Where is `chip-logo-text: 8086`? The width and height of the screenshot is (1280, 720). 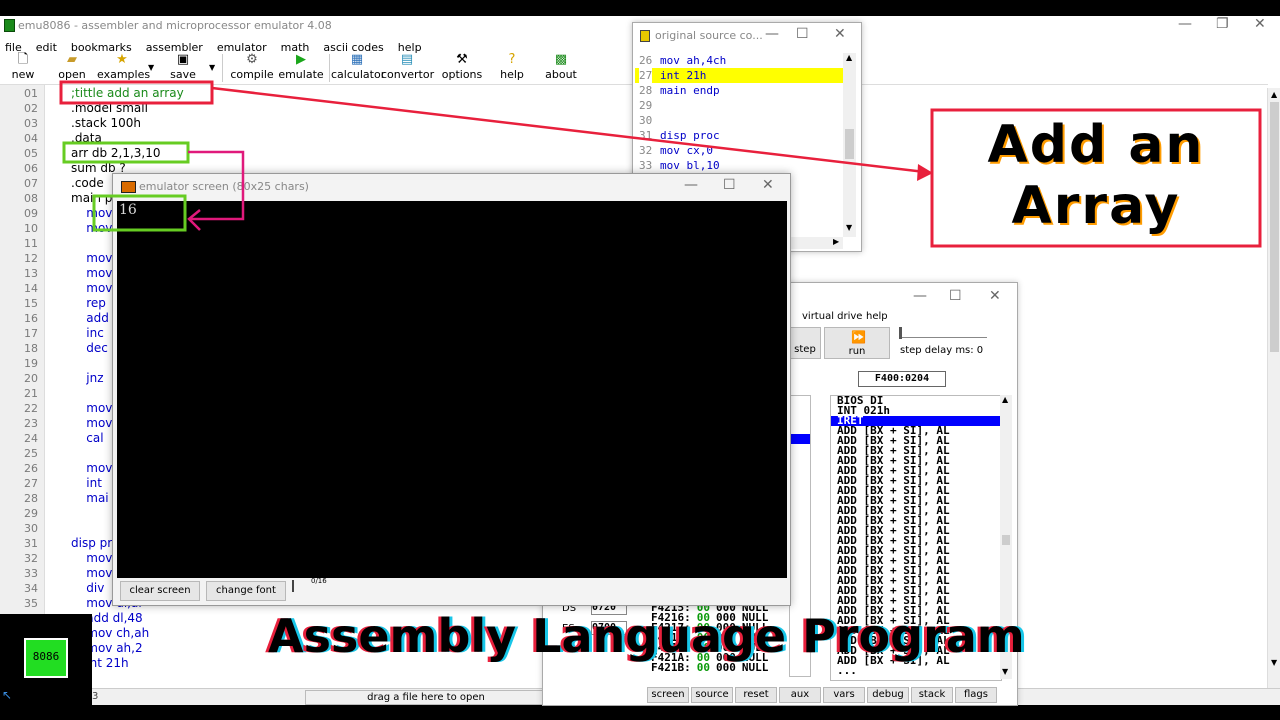
chip-logo-text: 8086 is located at coordinates (46, 656).